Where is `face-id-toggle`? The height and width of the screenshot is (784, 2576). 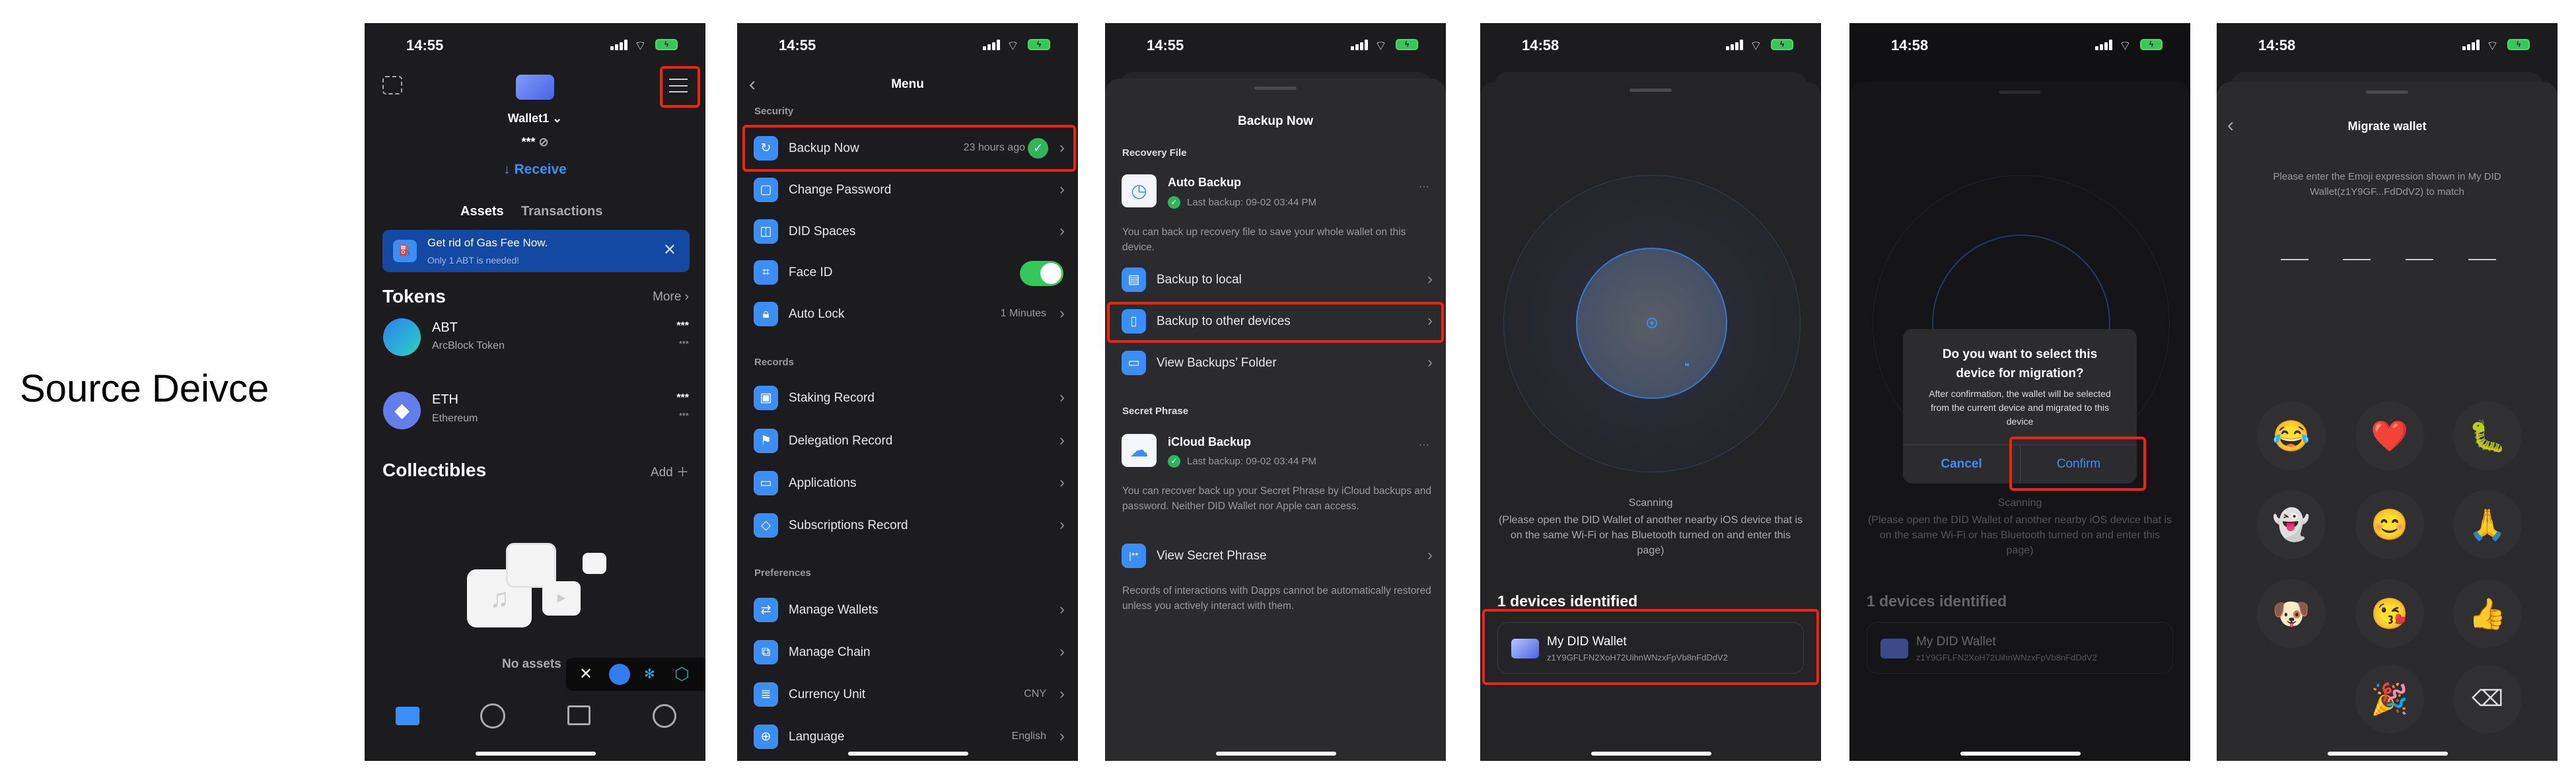
face-id-toggle is located at coordinates (1041, 273).